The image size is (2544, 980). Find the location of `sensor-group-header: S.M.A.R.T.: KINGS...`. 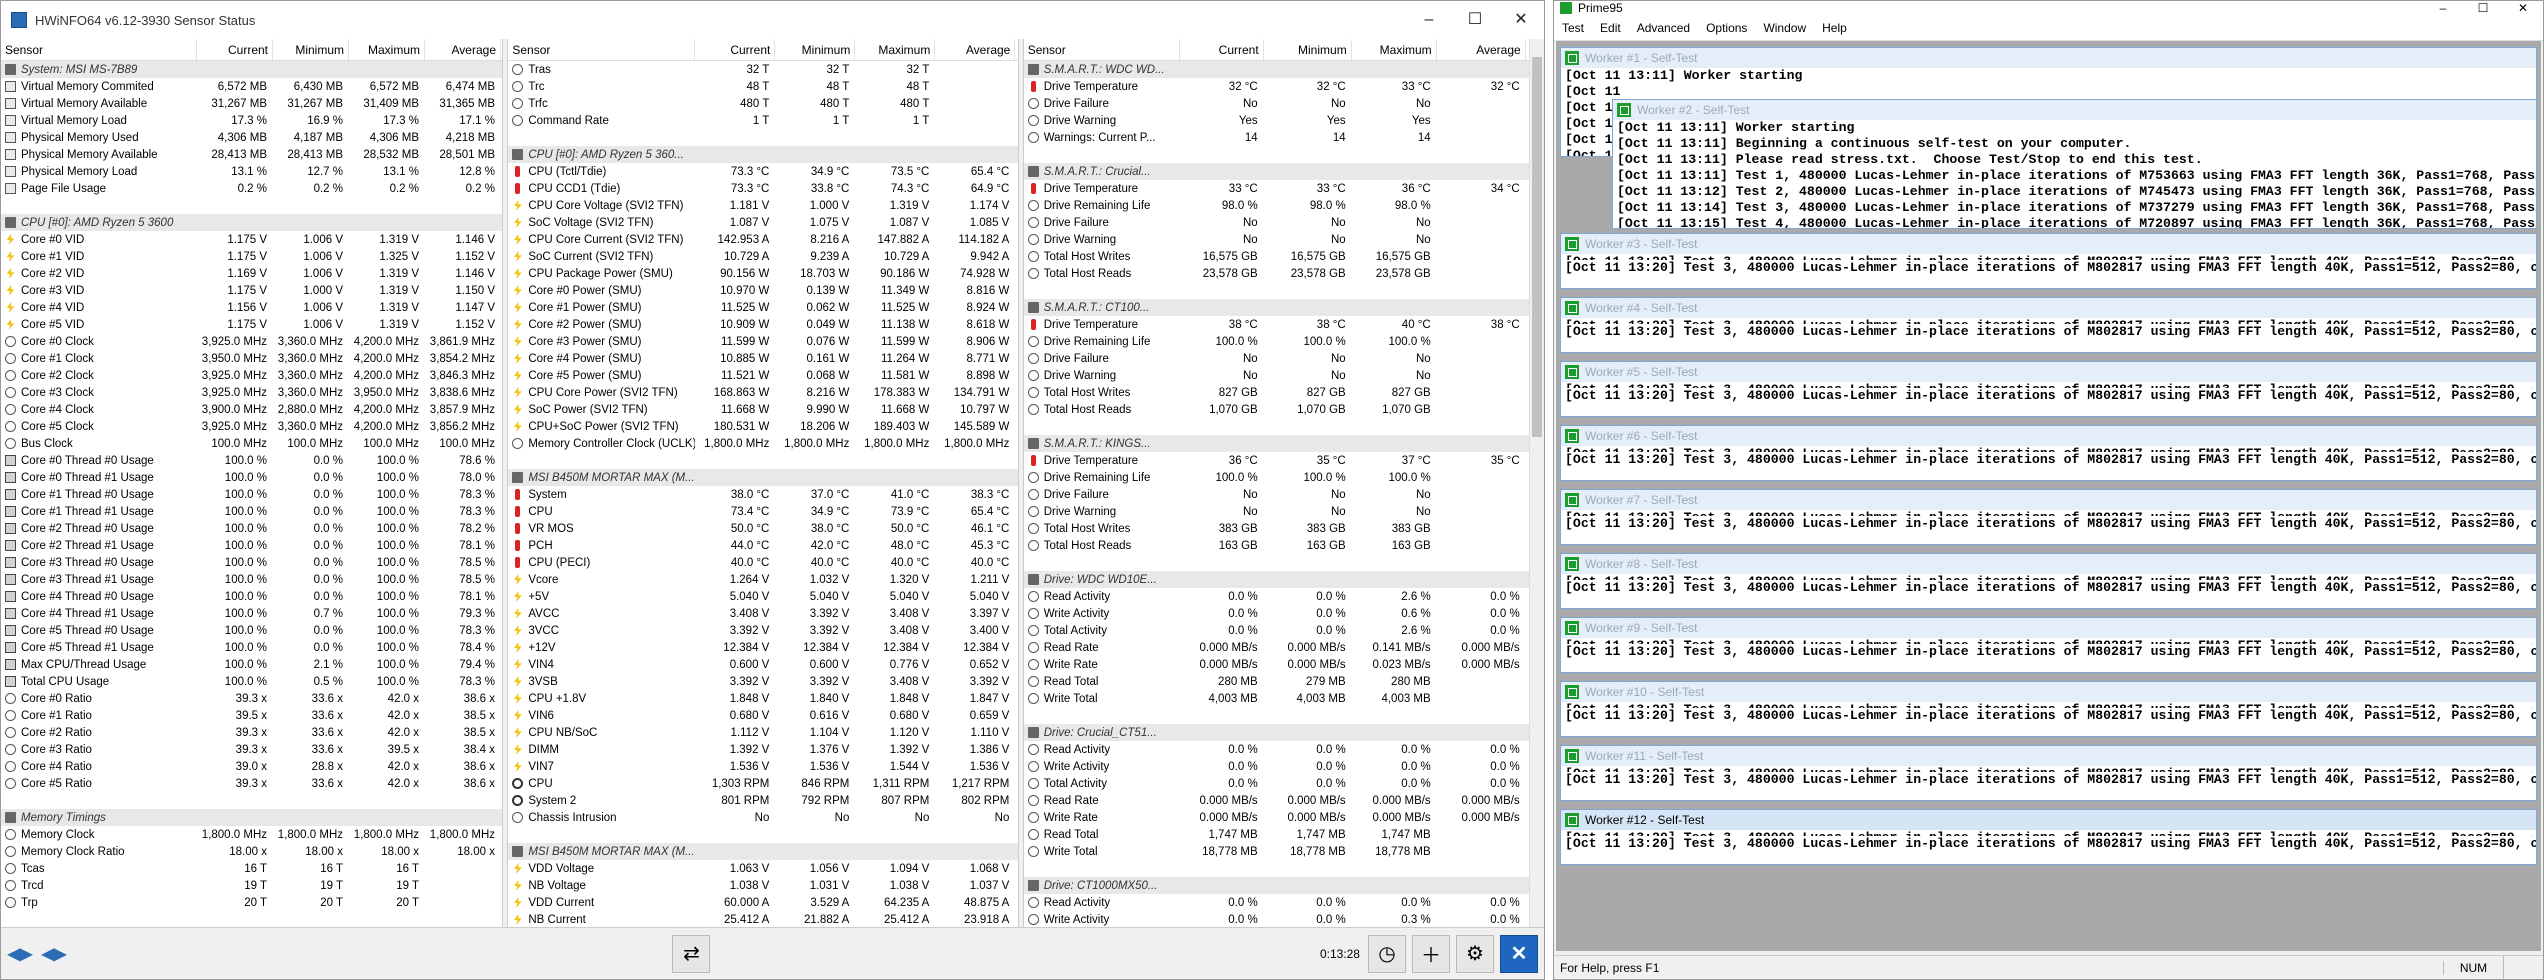

sensor-group-header: S.M.A.R.T.: KINGS... is located at coordinates (1283, 443).